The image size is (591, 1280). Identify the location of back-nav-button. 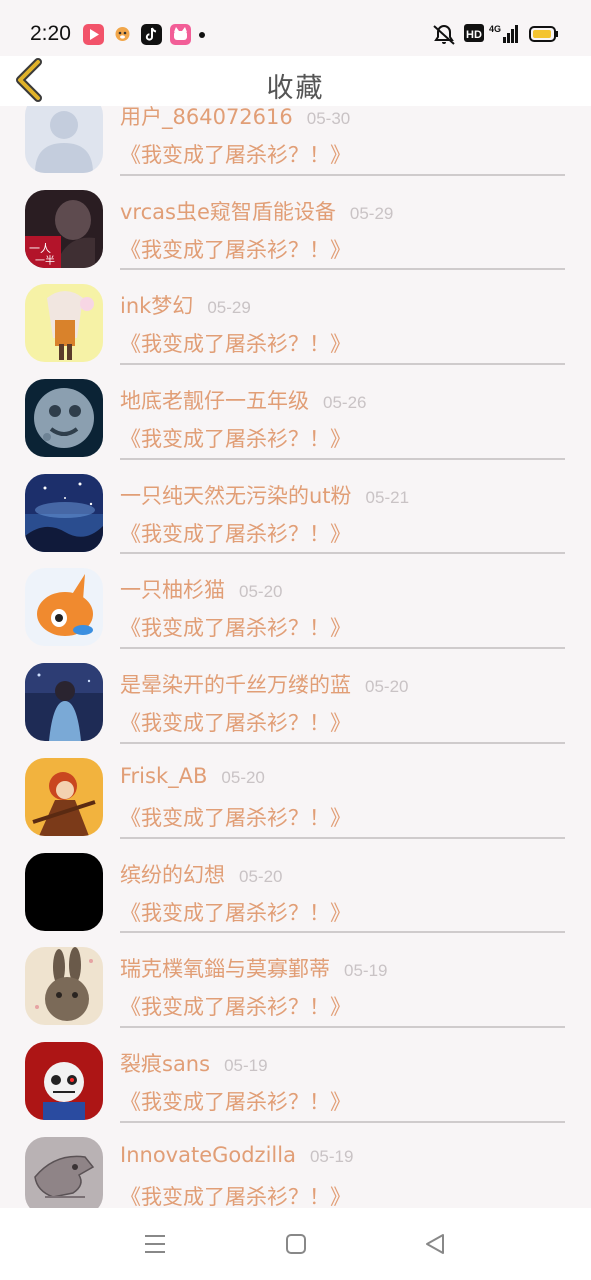
(435, 1244).